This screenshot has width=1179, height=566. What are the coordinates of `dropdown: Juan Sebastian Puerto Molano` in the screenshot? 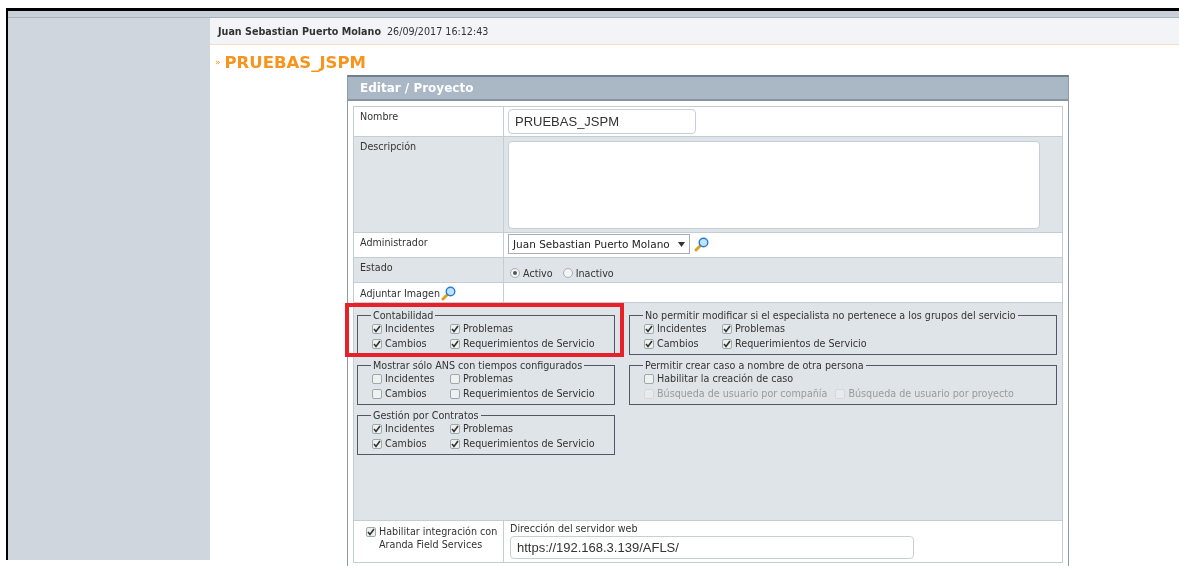 It's located at (599, 244).